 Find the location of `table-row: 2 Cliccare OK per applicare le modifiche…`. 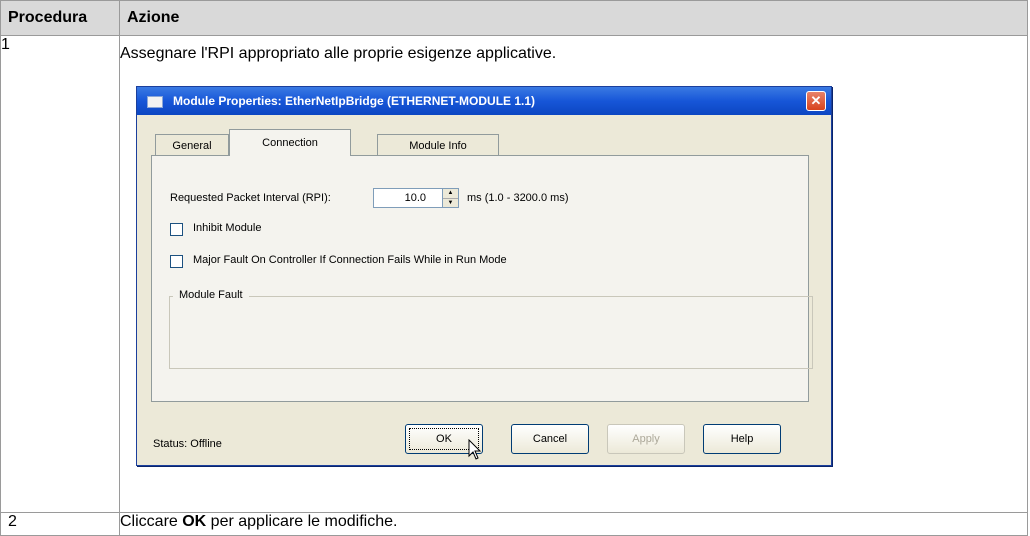

table-row: 2 Cliccare OK per applicare le modifiche… is located at coordinates (514, 524).